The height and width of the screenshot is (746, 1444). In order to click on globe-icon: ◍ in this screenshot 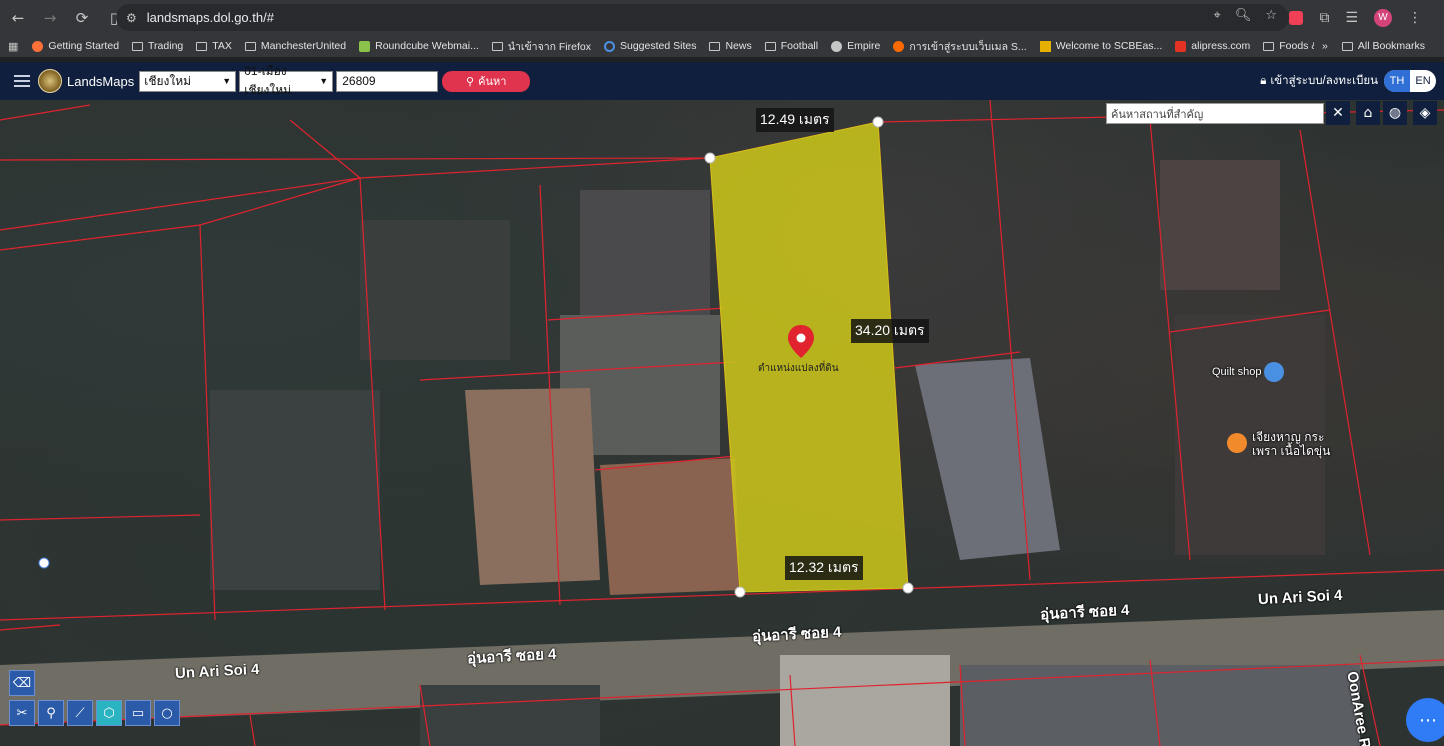, I will do `click(1395, 113)`.